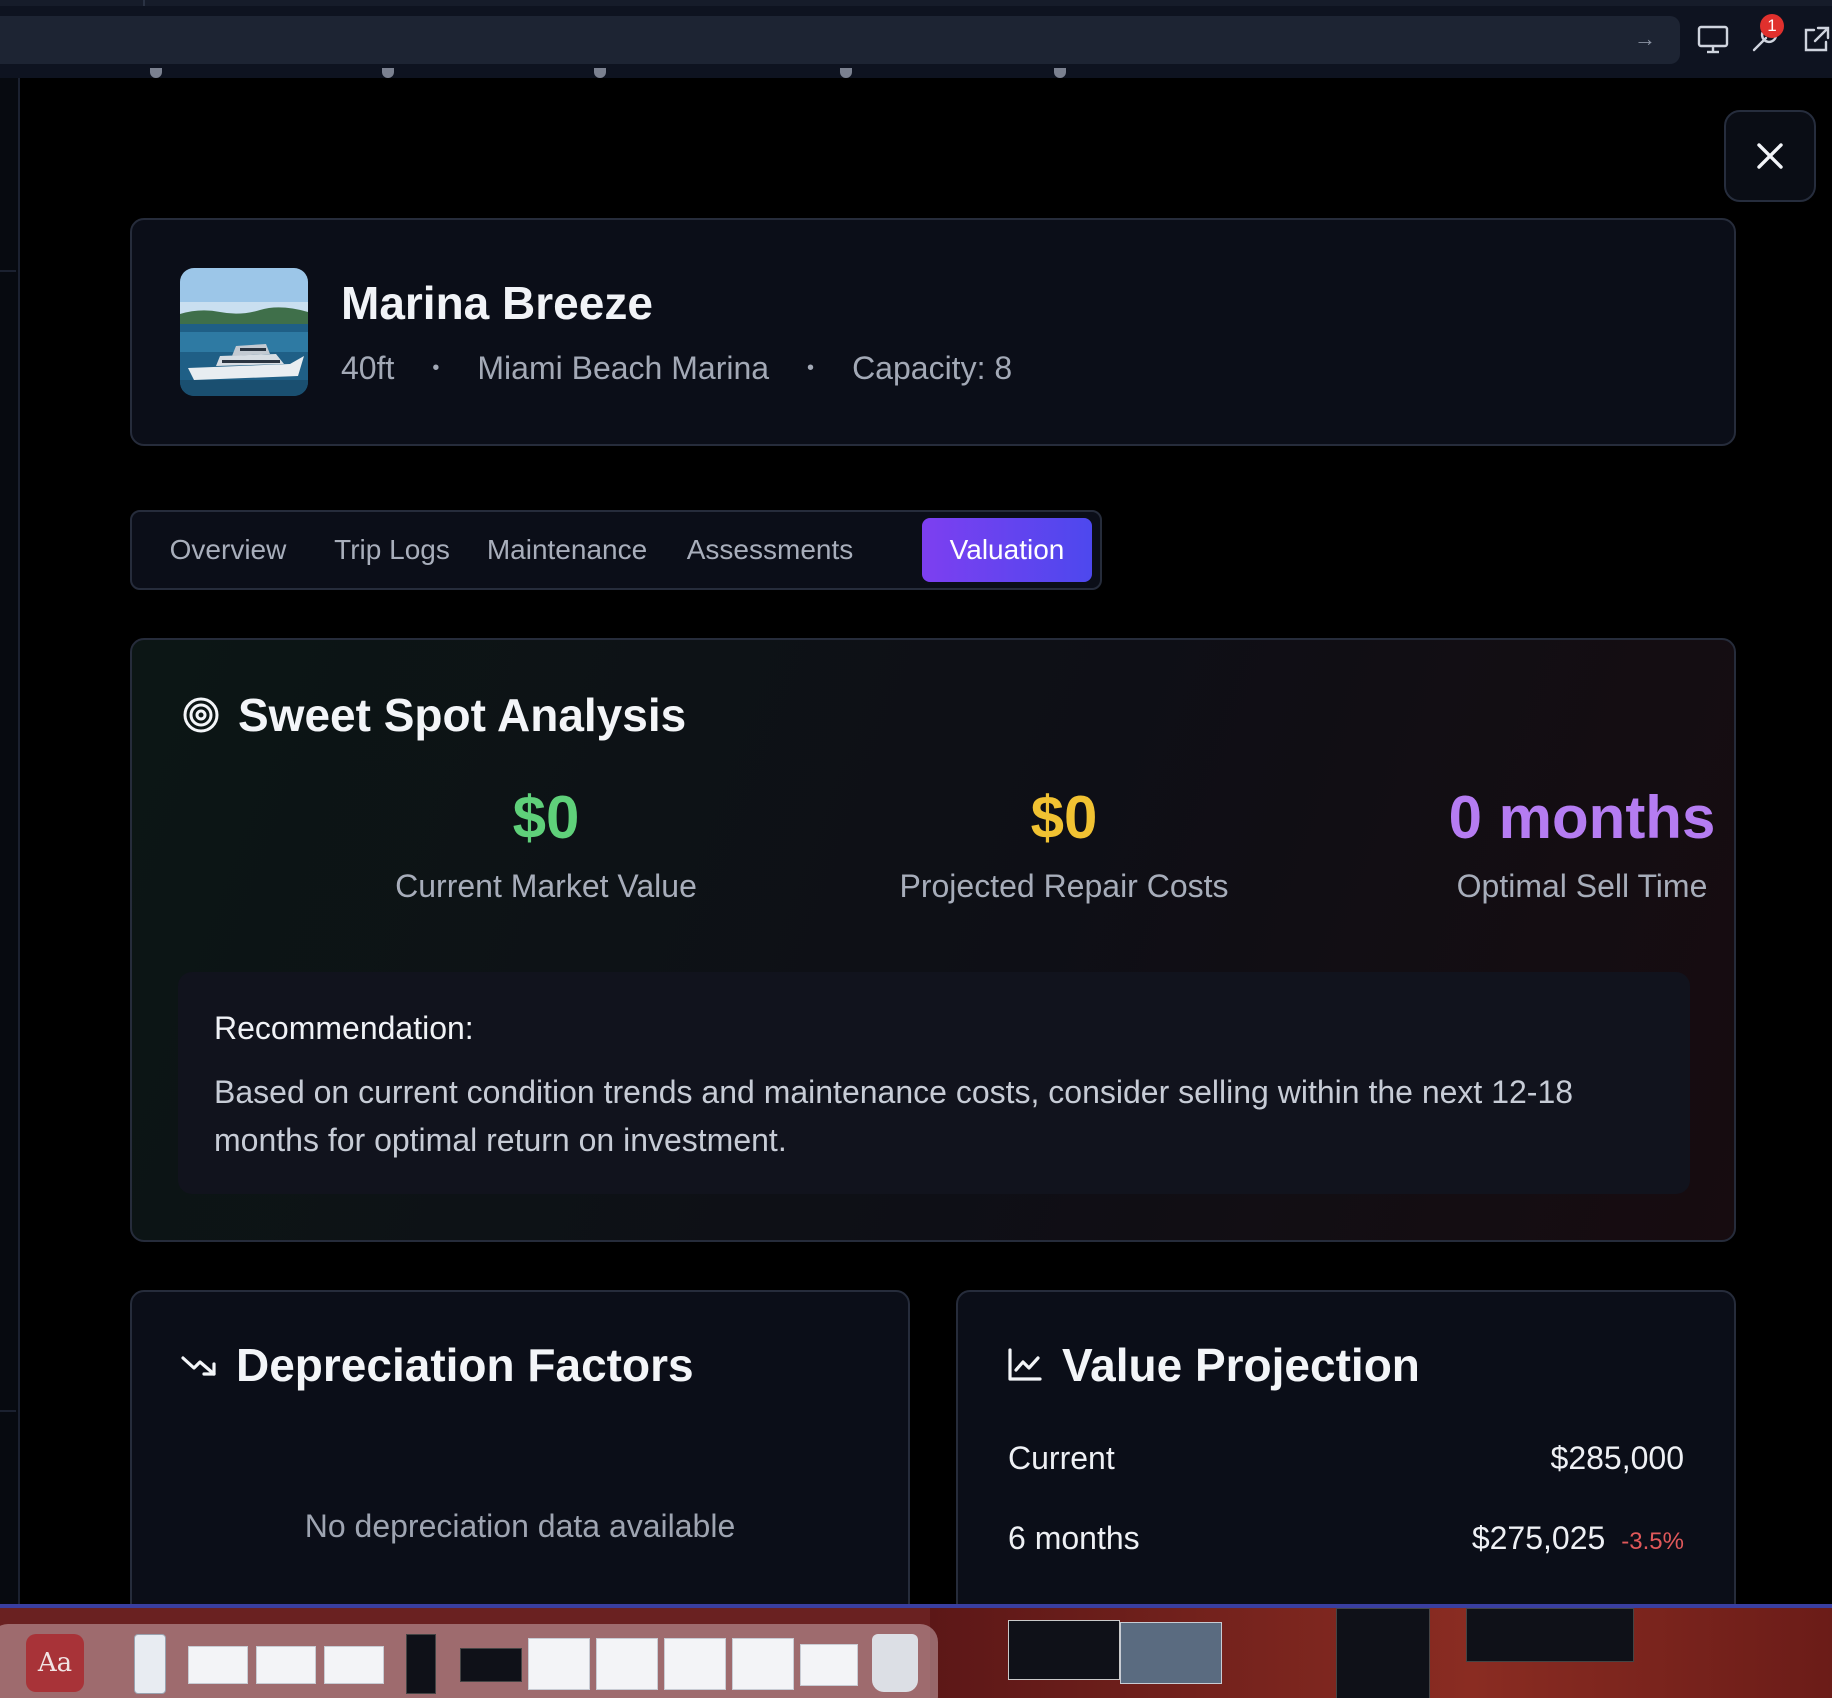 Image resolution: width=1832 pixels, height=1698 pixels. I want to click on metric-value: 0 months, so click(1582, 817).